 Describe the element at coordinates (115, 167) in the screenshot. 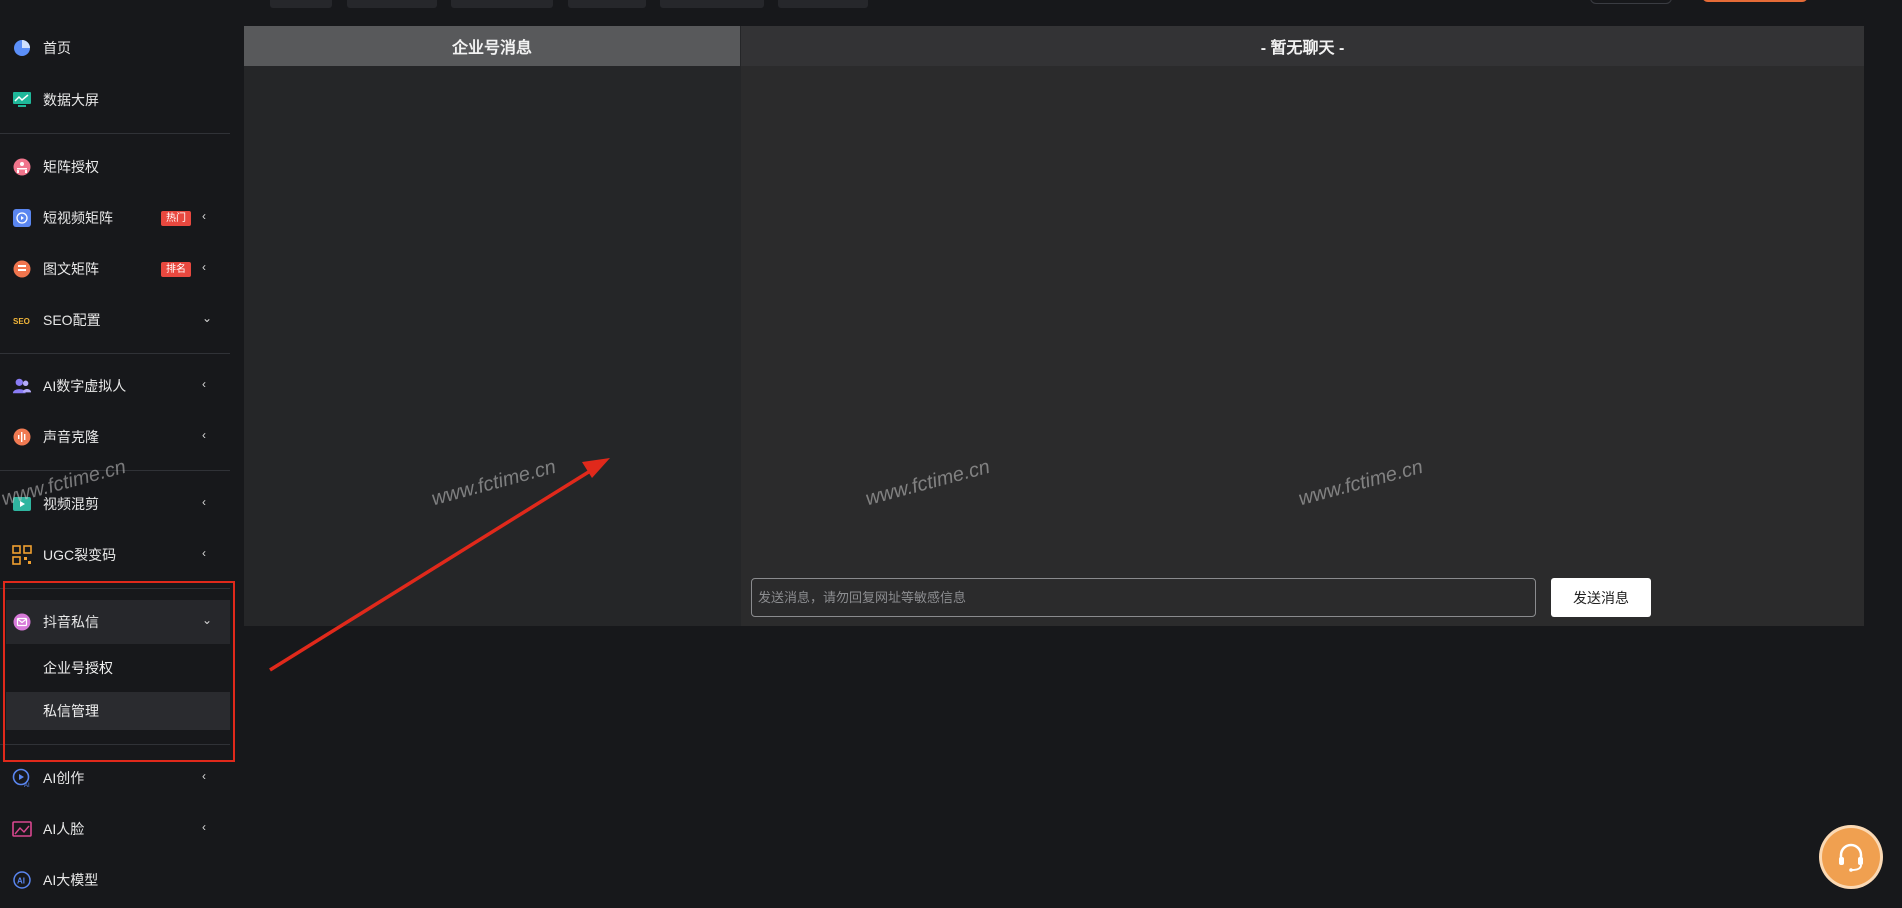

I see `sidebar-item-matrix-auth: 矩阵授权` at that location.